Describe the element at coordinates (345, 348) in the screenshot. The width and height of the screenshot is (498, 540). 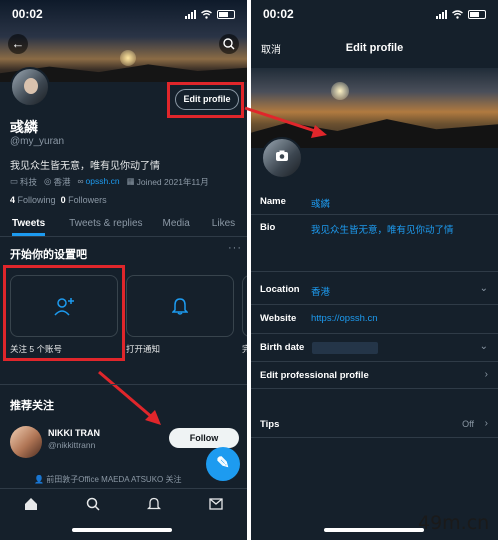
I see `birth-date-field` at that location.